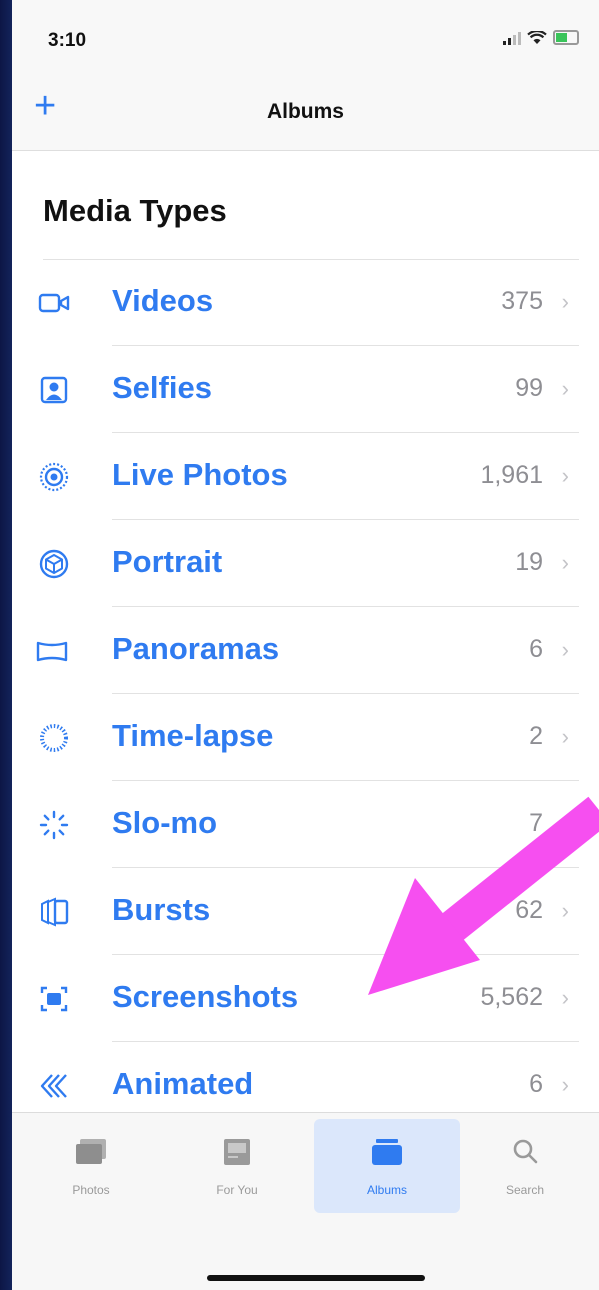 This screenshot has height=1290, width=599. I want to click on tab-label: Albums, so click(386, 1190).